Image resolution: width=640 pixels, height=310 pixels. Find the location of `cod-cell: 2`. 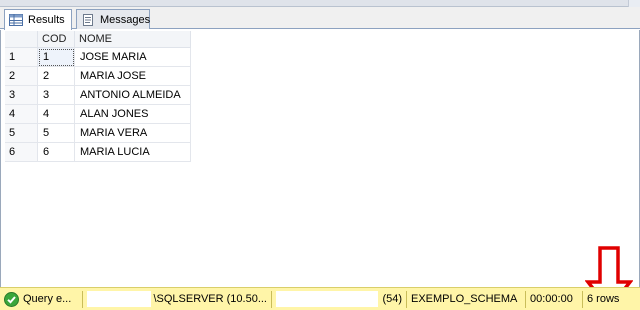

cod-cell: 2 is located at coordinates (56, 76).